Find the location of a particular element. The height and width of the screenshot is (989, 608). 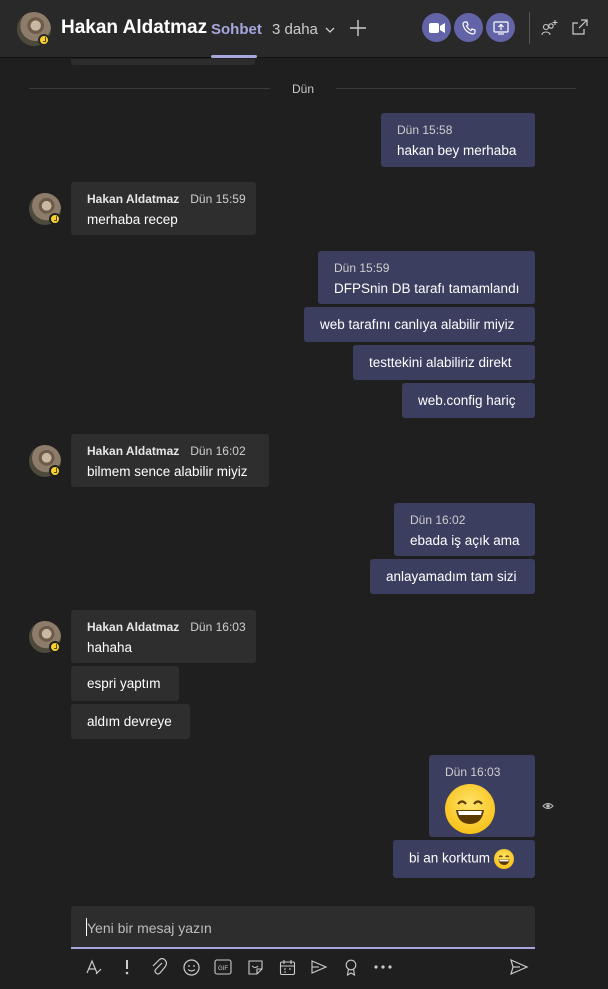

outgoing-message: testtekini alabiliriz direkt is located at coordinates (444, 362).